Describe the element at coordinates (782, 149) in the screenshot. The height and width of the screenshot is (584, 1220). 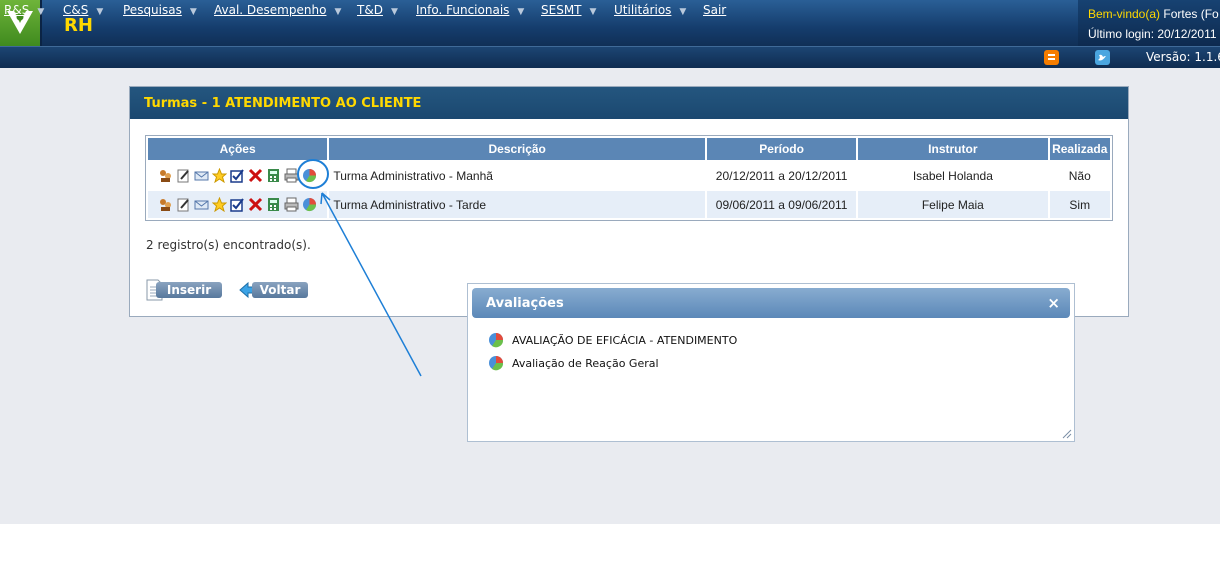
I see `col-periodo: Período` at that location.